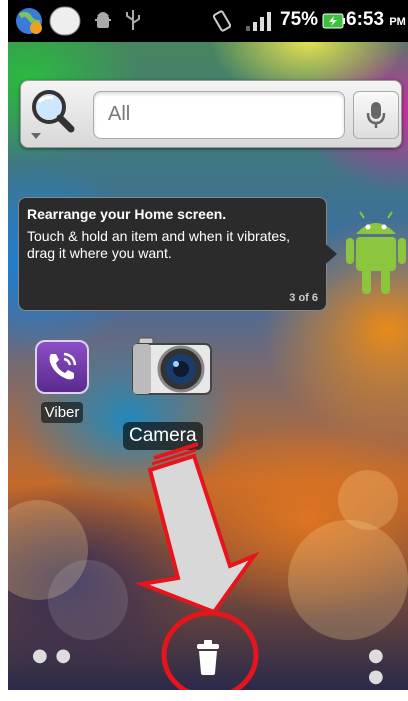 The width and height of the screenshot is (408, 701). I want to click on trash-icon, so click(208, 660).